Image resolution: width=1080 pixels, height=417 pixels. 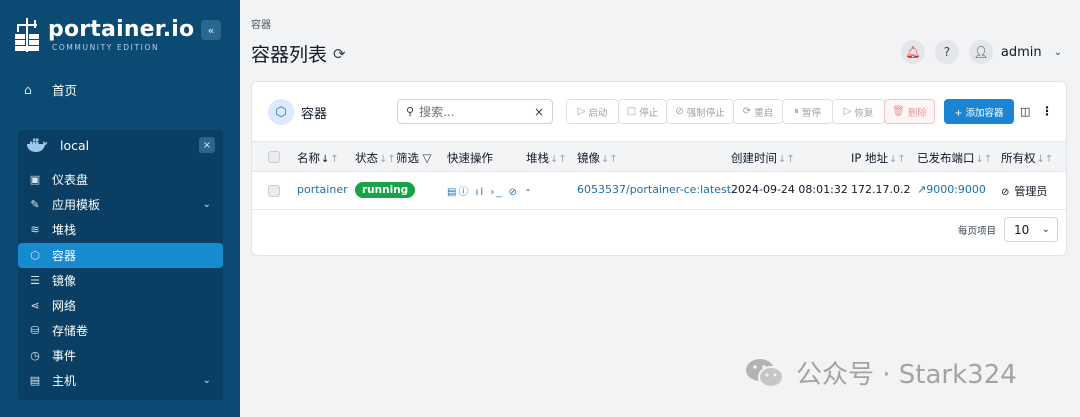 What do you see at coordinates (120, 179) in the screenshot?
I see `sidebar-item-dashboard: ▣ 仪表盘` at bounding box center [120, 179].